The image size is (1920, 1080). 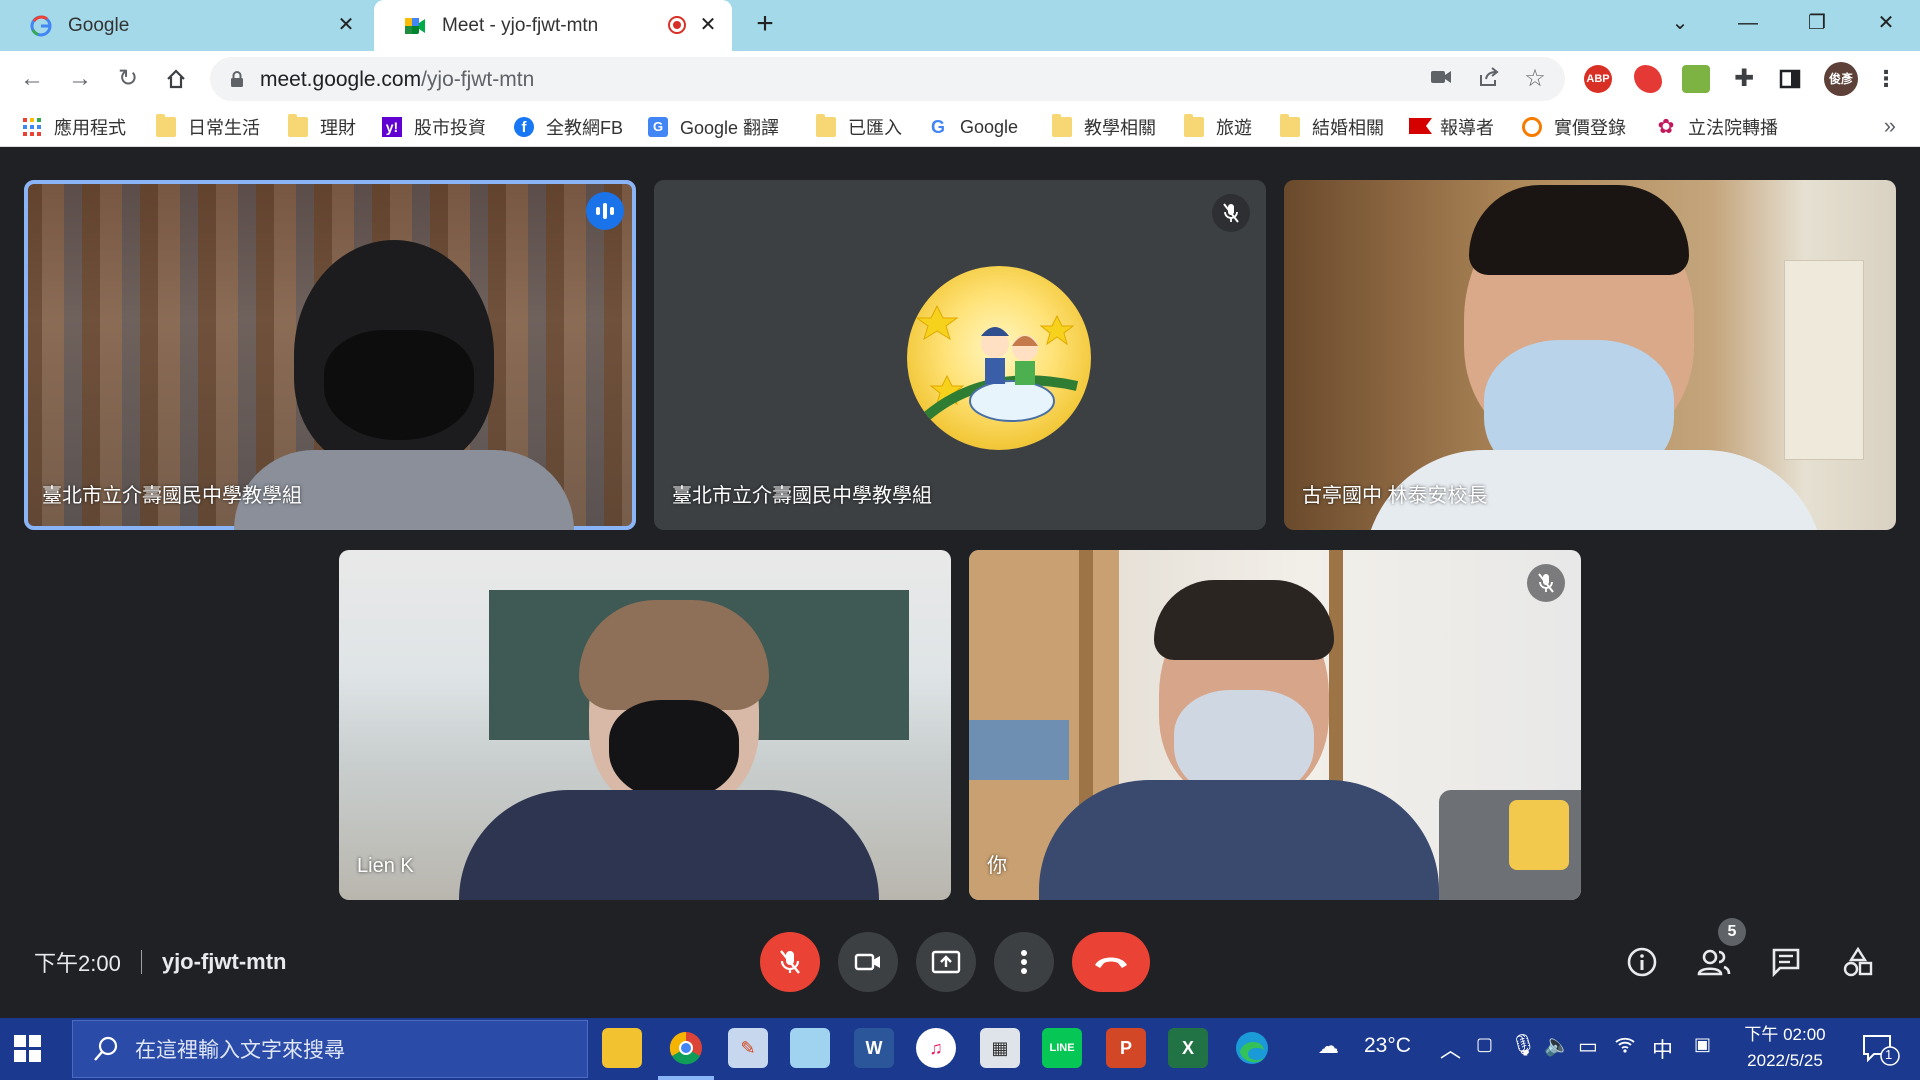 What do you see at coordinates (790, 962) in the screenshot?
I see `toggle-microphone-button` at bounding box center [790, 962].